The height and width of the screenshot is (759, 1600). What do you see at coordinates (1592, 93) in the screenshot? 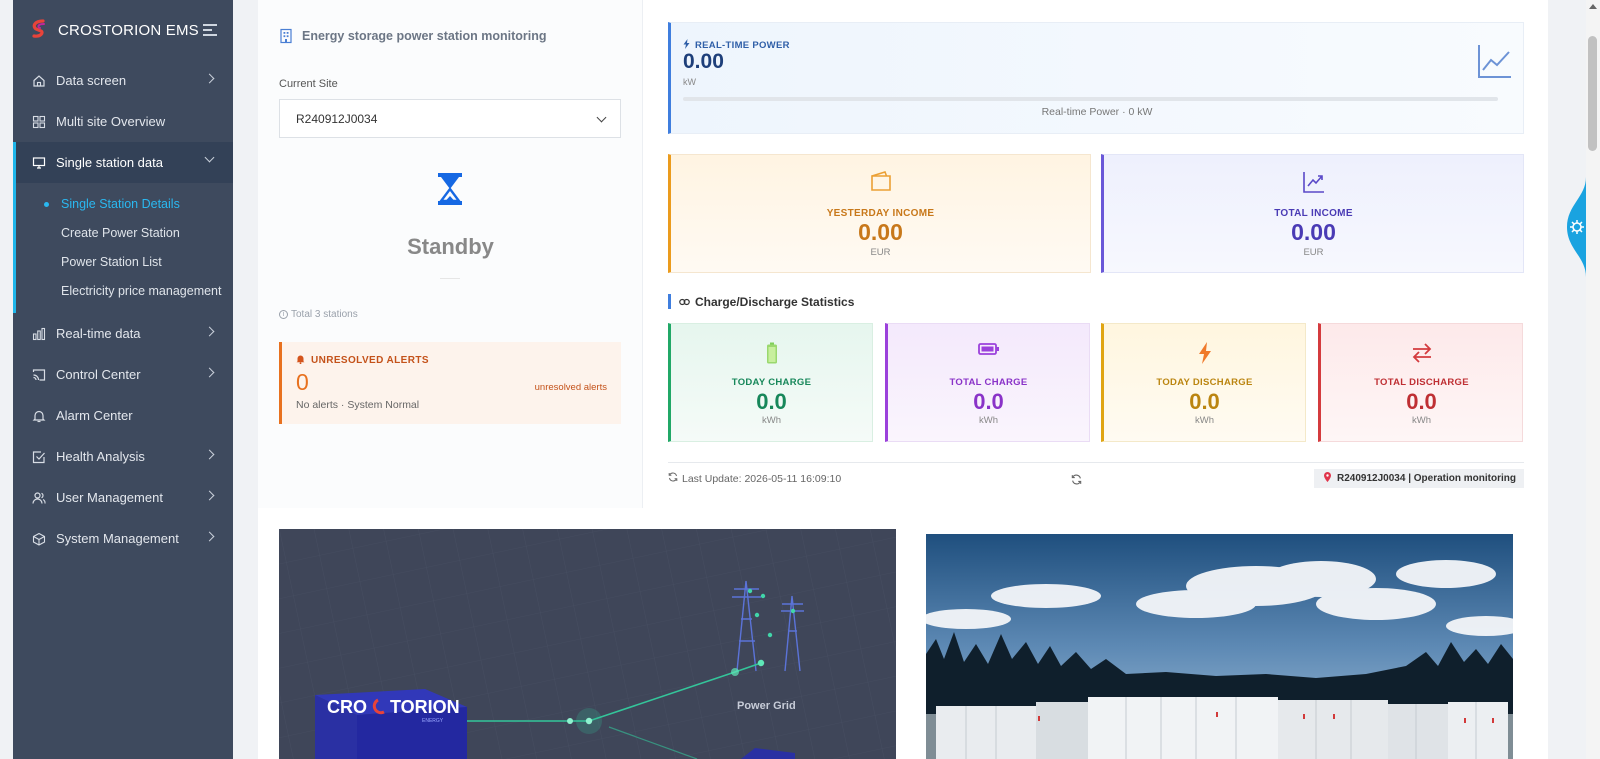
I see `scrollbar-thumb` at bounding box center [1592, 93].